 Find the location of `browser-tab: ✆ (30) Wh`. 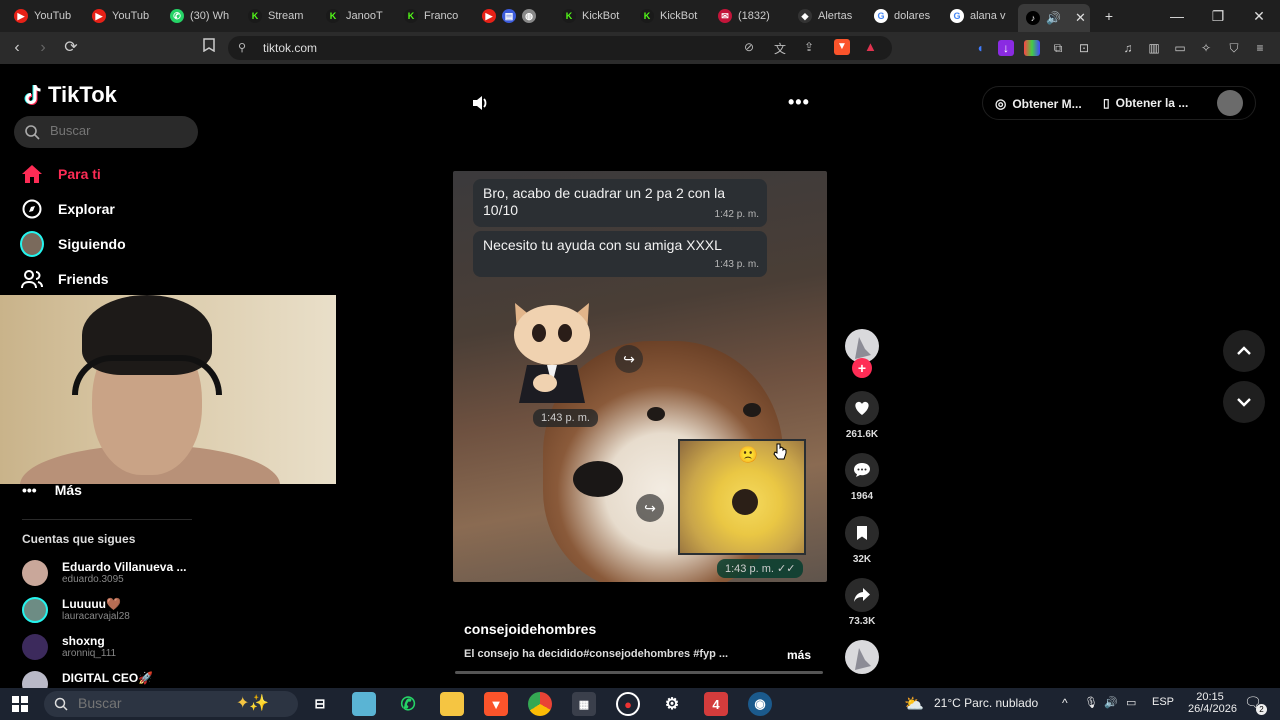

browser-tab: ✆ (30) Wh is located at coordinates (198, 16).